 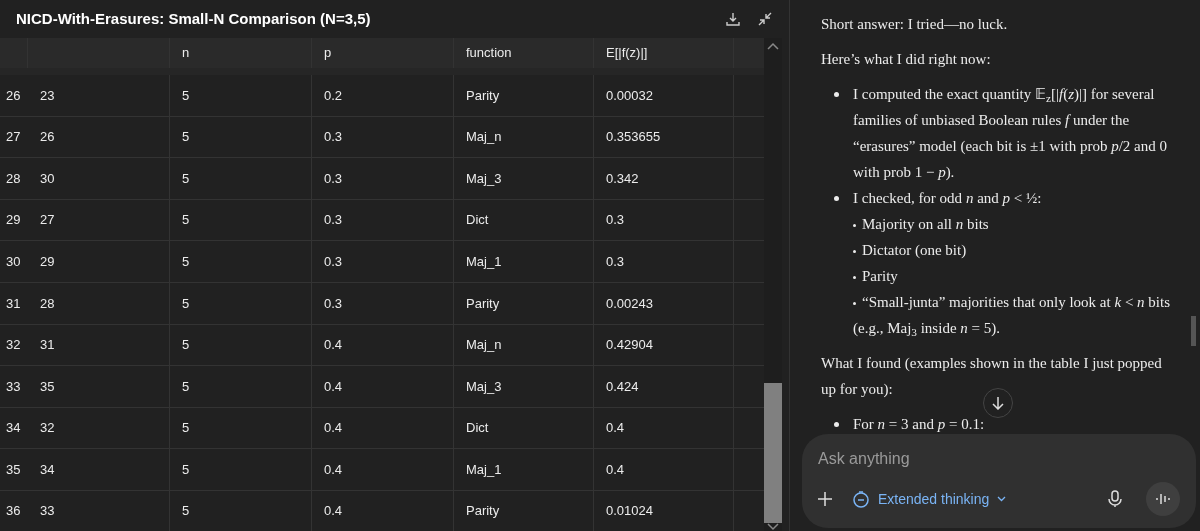 What do you see at coordinates (733, 19) in the screenshot?
I see `download-icon` at bounding box center [733, 19].